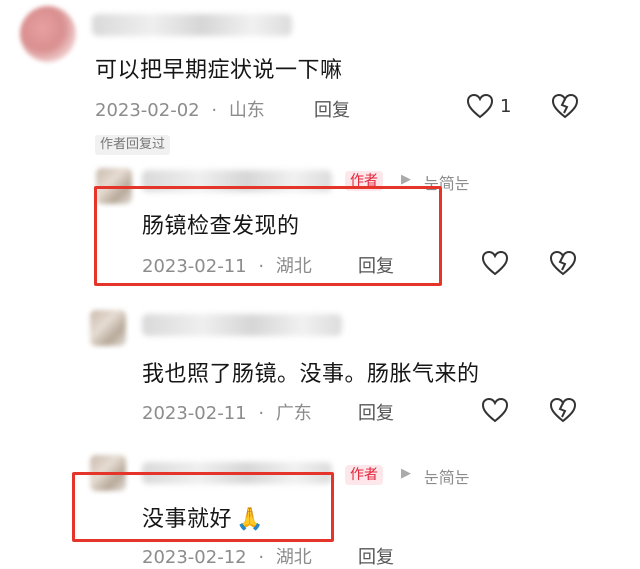 This screenshot has height=569, width=640. Describe the element at coordinates (293, 413) in the screenshot. I see `reply-location: 广东` at that location.